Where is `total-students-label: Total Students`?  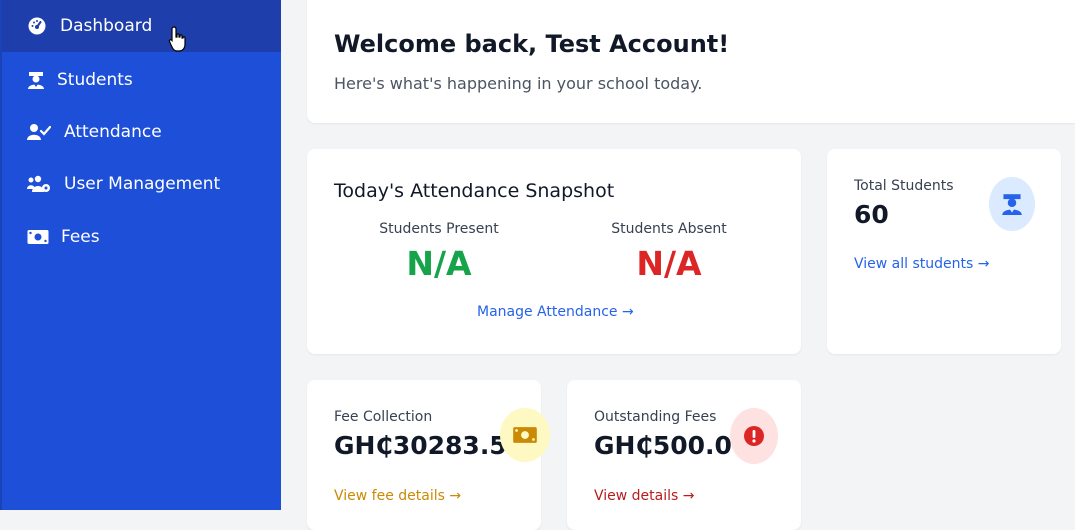
total-students-label: Total Students is located at coordinates (904, 186).